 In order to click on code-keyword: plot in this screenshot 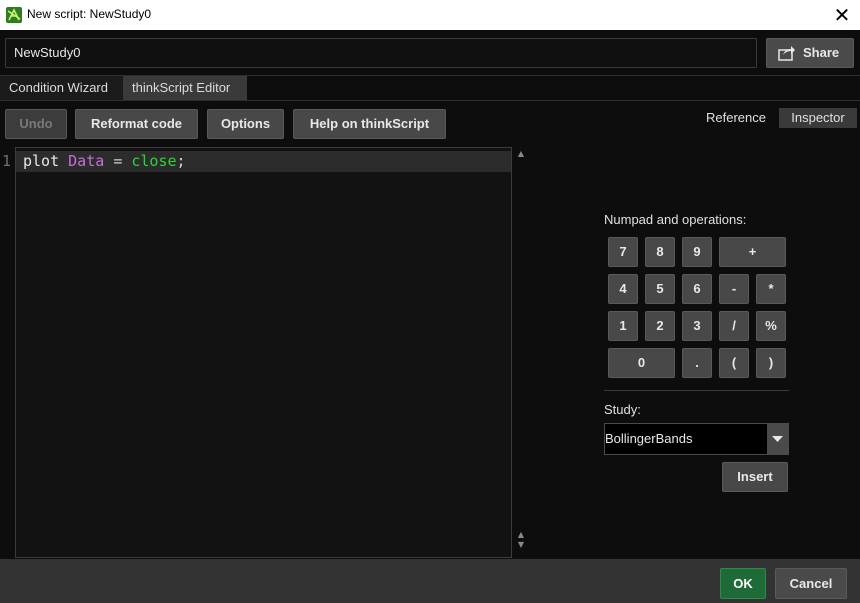, I will do `click(41, 161)`.